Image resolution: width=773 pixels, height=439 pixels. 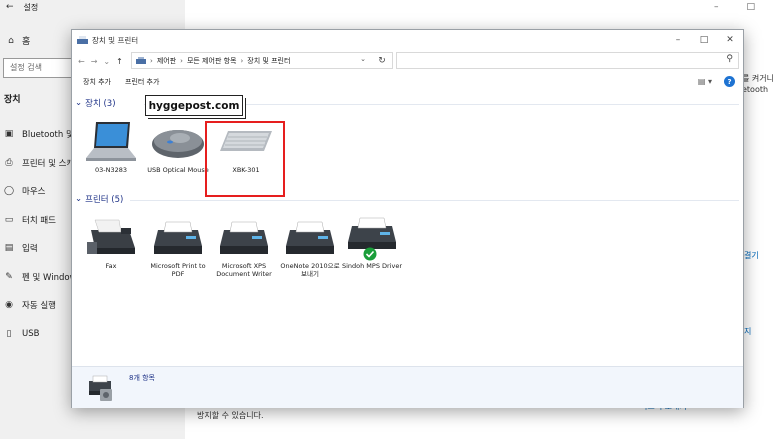 I want to click on maximize-button: □, so click(x=704, y=40).